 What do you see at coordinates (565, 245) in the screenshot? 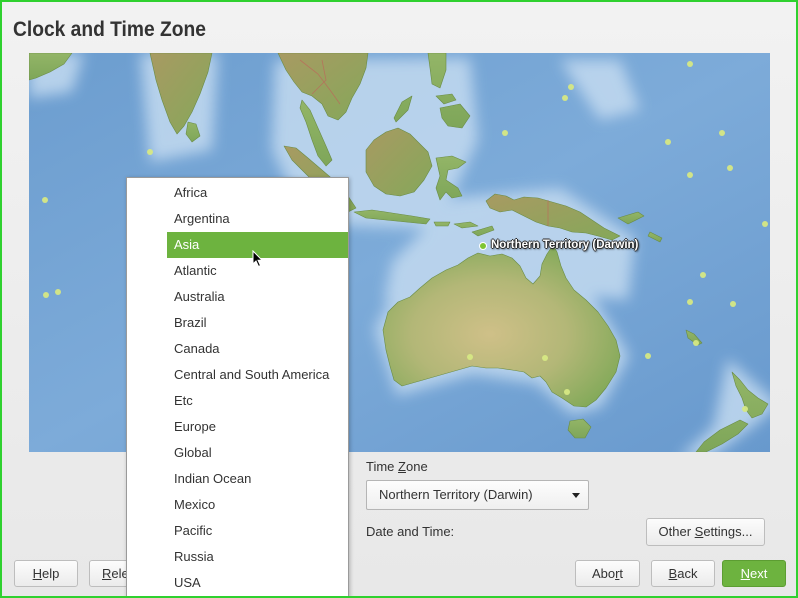
I see `timezone-marker-label: Northern Territory (Darwin)` at bounding box center [565, 245].